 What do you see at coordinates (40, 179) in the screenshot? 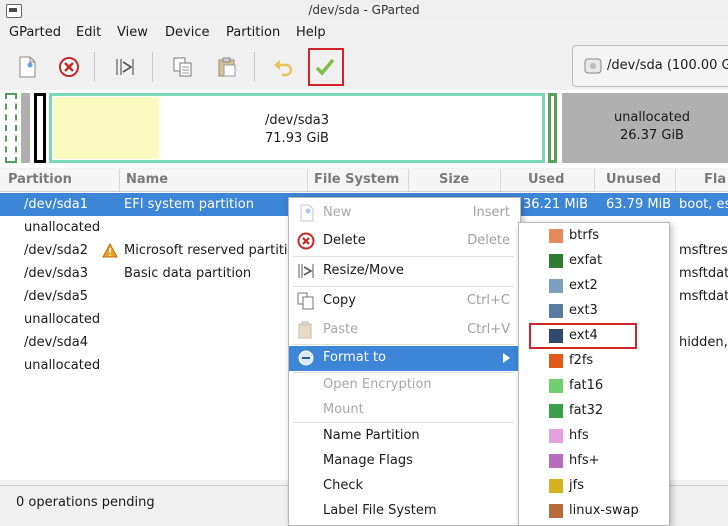
I see `column-header-partition: Partition` at bounding box center [40, 179].